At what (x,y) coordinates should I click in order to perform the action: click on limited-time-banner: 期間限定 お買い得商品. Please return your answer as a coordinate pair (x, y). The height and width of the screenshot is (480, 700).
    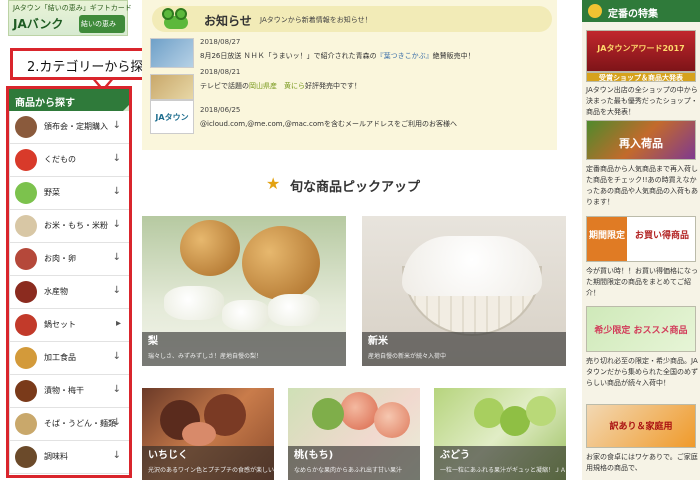
    Looking at the image, I should click on (641, 239).